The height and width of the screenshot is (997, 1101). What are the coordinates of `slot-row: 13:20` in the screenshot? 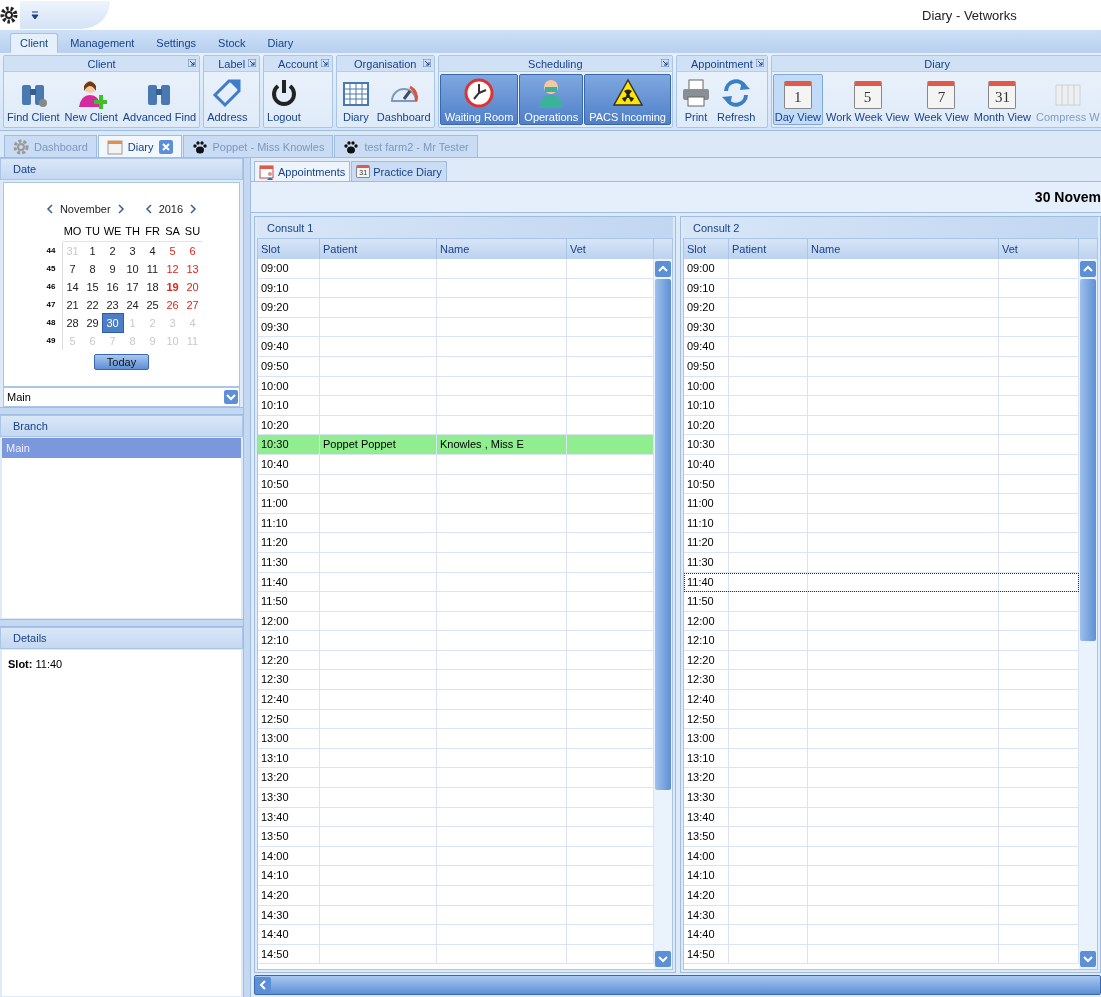 It's located at (881, 778).